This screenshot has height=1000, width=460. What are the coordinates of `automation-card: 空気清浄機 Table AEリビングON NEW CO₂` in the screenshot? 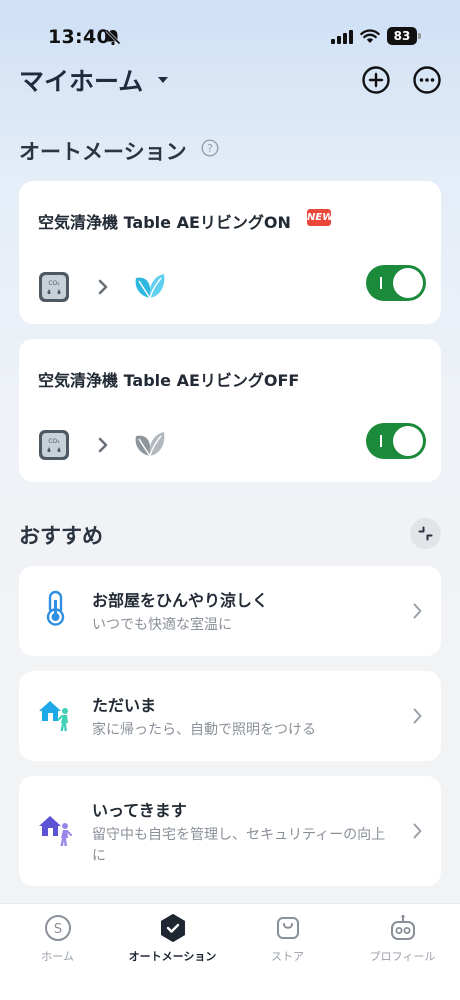 It's located at (230, 252).